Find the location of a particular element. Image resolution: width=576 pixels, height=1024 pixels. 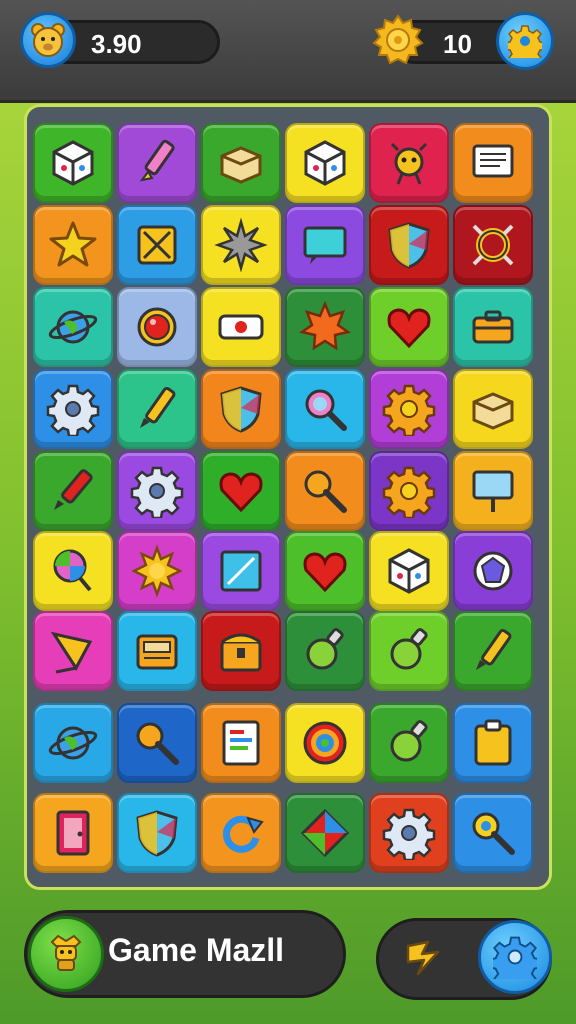

crate-icon is located at coordinates (157, 245).